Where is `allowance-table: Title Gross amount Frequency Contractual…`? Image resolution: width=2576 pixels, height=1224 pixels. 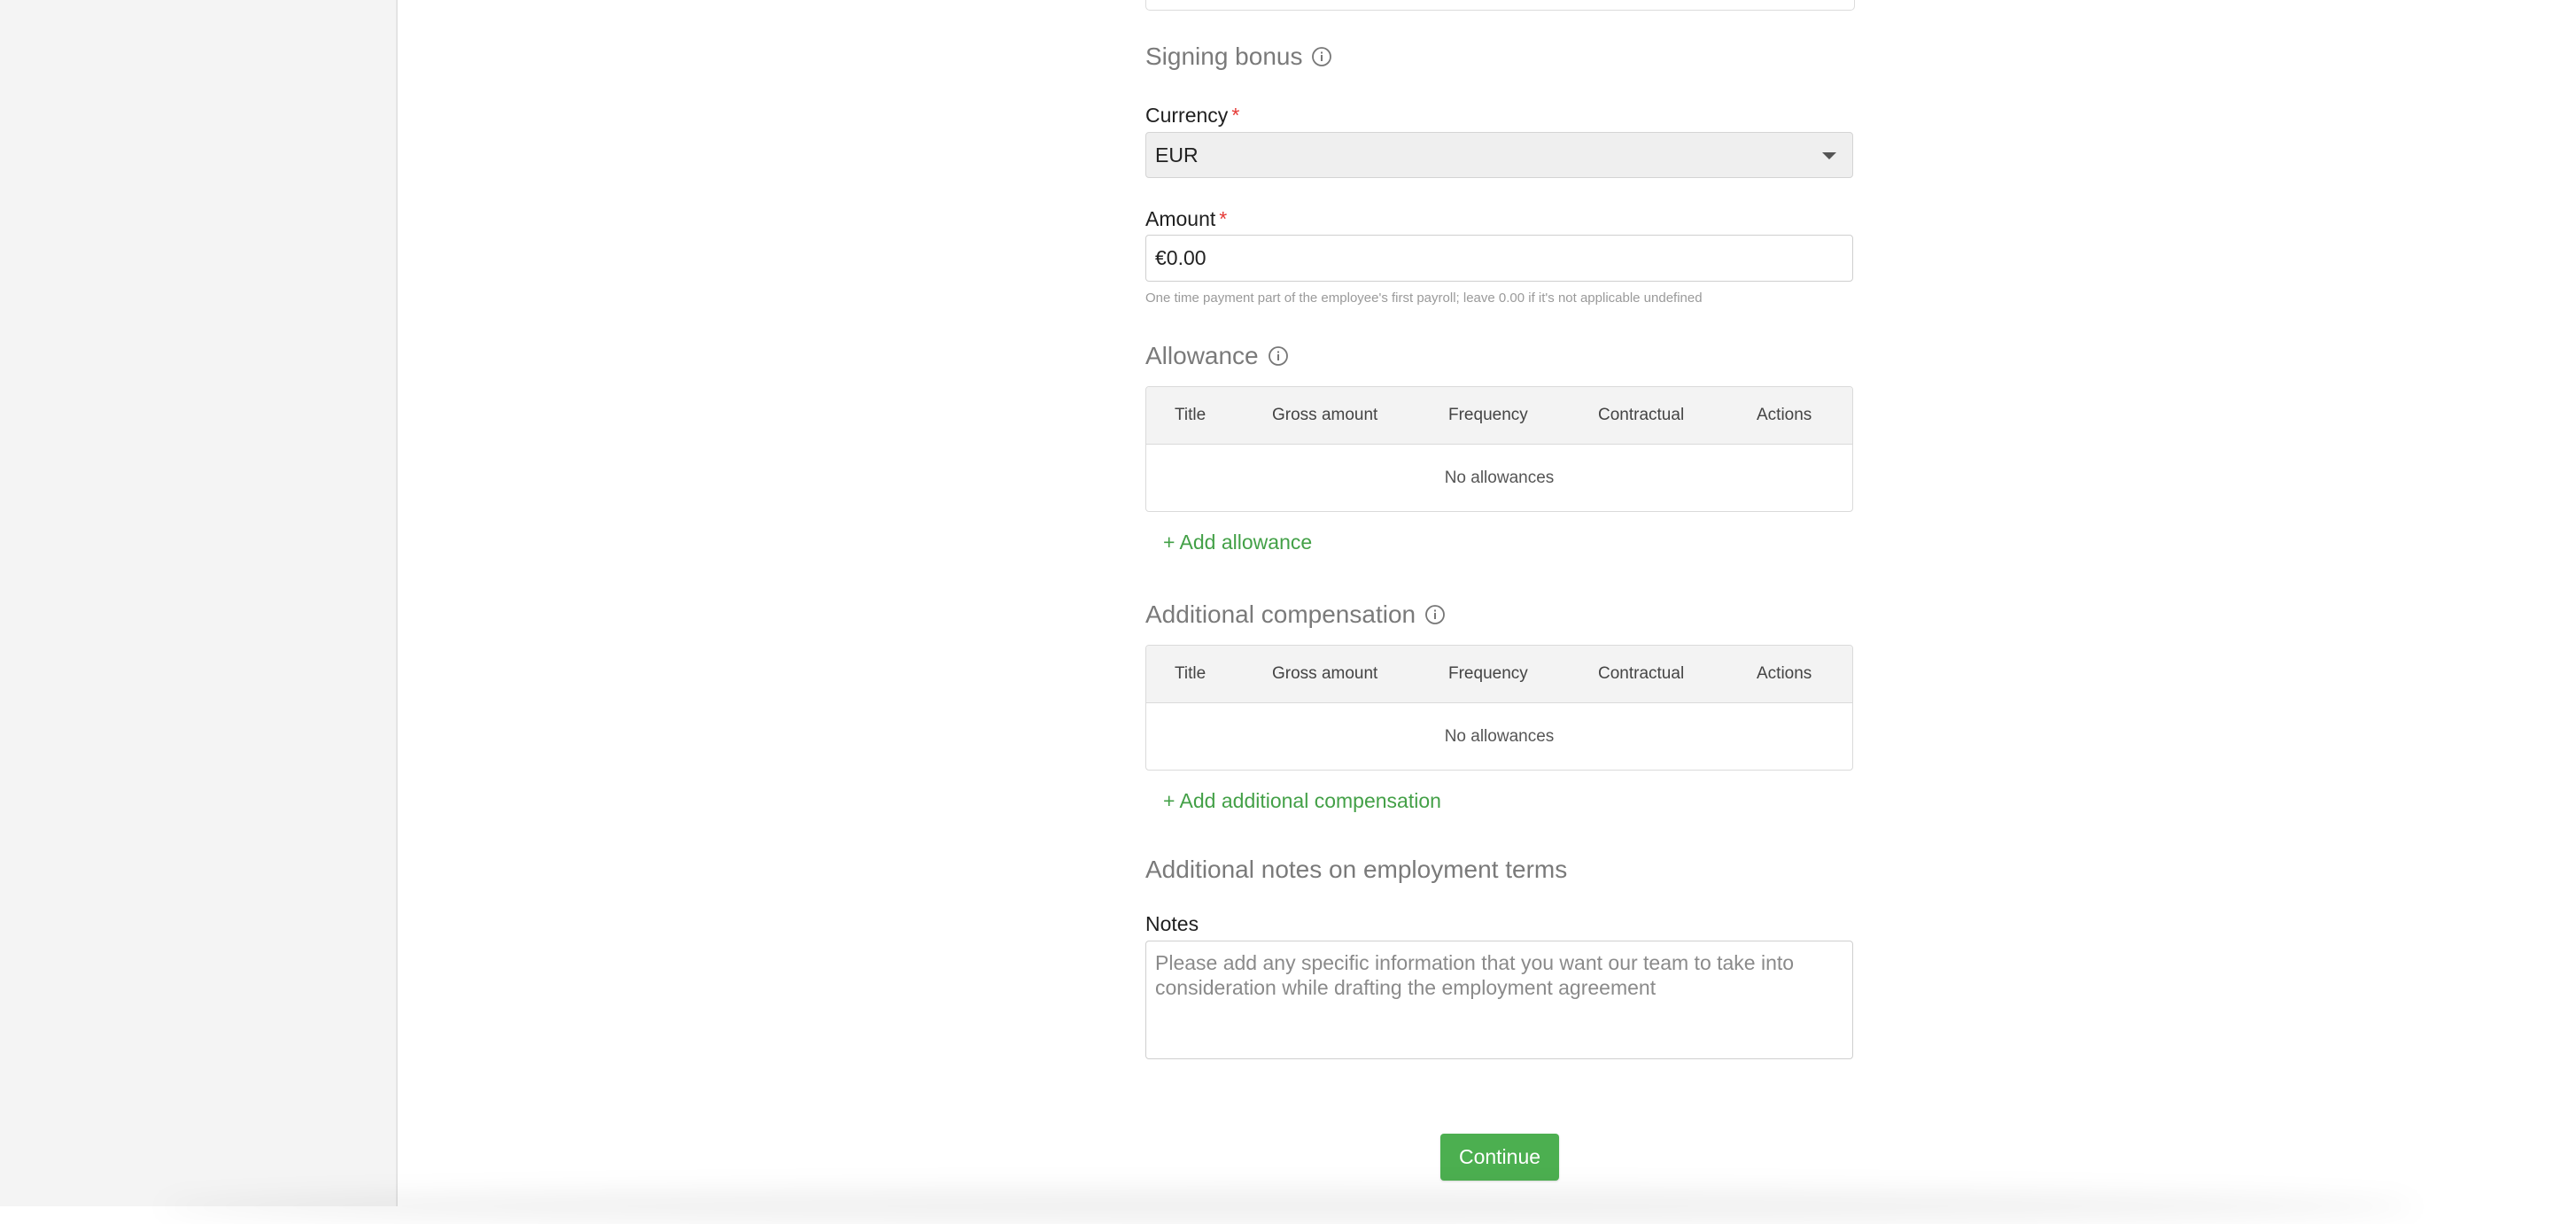 allowance-table: Title Gross amount Frequency Contractual… is located at coordinates (1499, 449).